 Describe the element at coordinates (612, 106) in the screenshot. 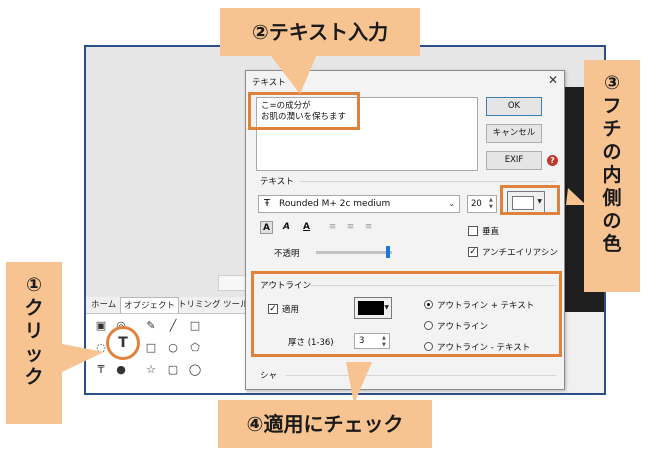

I see `callout-char: フ` at that location.